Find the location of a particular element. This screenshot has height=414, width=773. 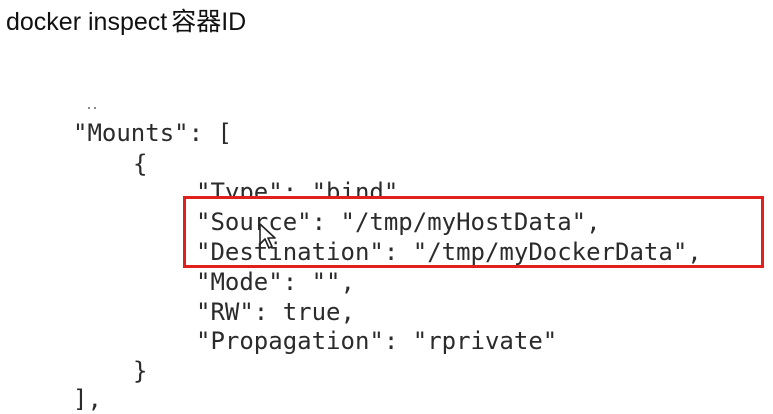

code-line-mounts: "Mounts": [ is located at coordinates (152, 133).